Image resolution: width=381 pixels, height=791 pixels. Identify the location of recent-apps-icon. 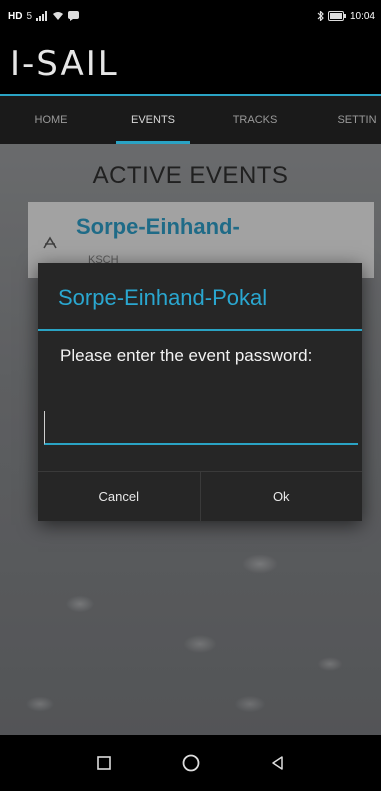
(104, 763).